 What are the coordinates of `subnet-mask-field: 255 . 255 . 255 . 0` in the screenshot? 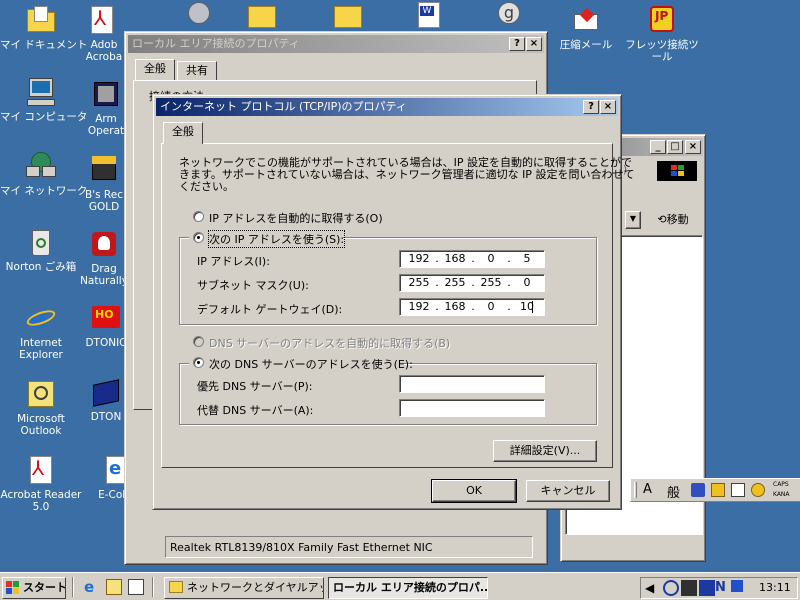 It's located at (472, 283).